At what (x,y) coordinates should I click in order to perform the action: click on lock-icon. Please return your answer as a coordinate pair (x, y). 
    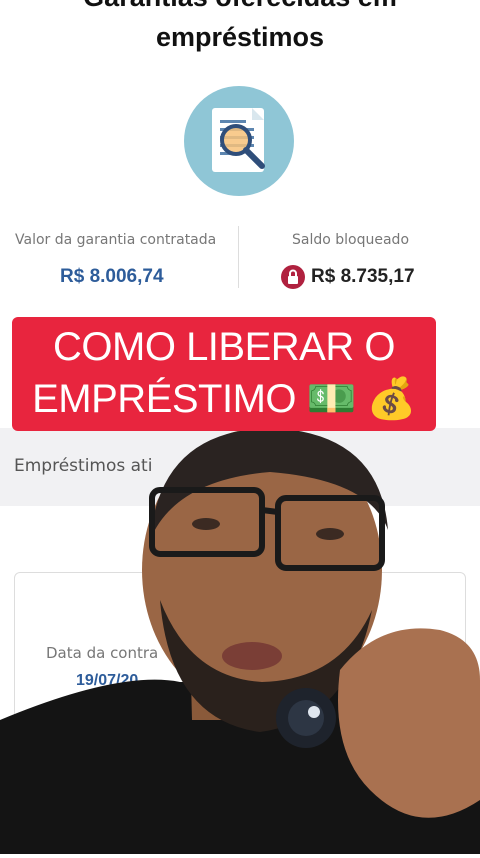
    Looking at the image, I should click on (293, 277).